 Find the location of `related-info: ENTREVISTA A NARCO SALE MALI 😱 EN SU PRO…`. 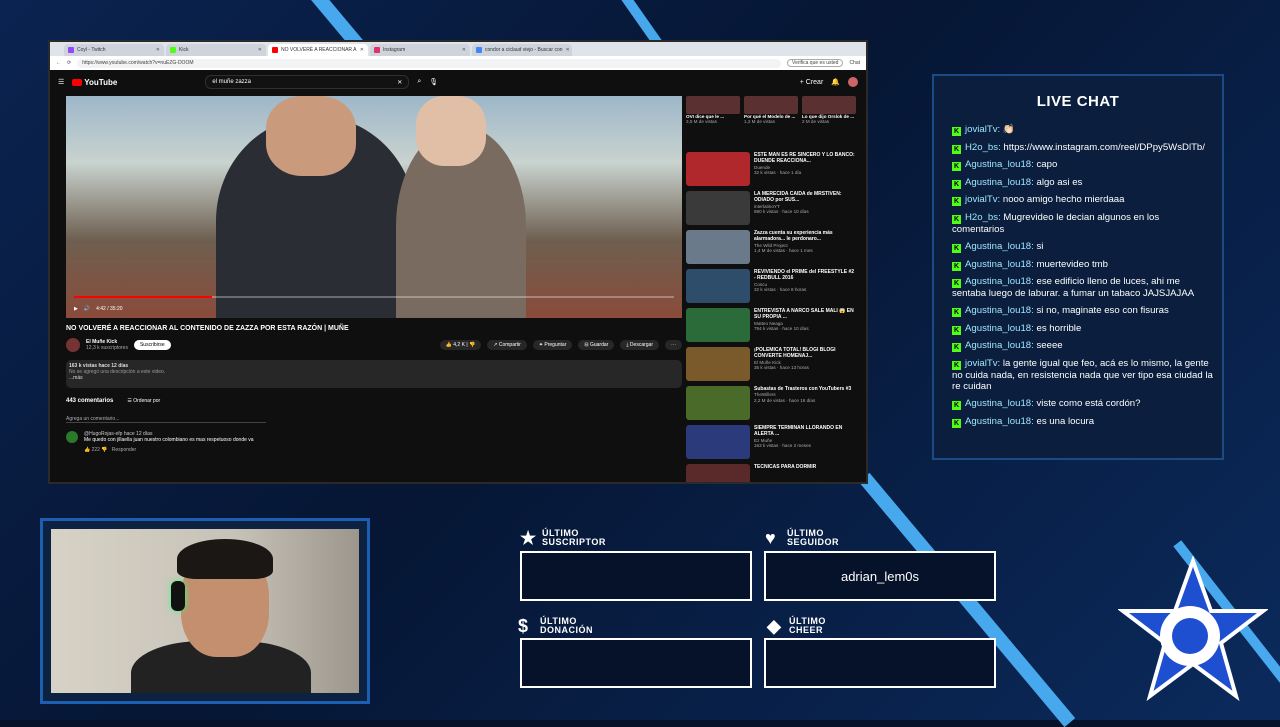

related-info: ENTREVISTA A NARCO SALE MALI 😱 EN SU PRO… is located at coordinates (805, 325).